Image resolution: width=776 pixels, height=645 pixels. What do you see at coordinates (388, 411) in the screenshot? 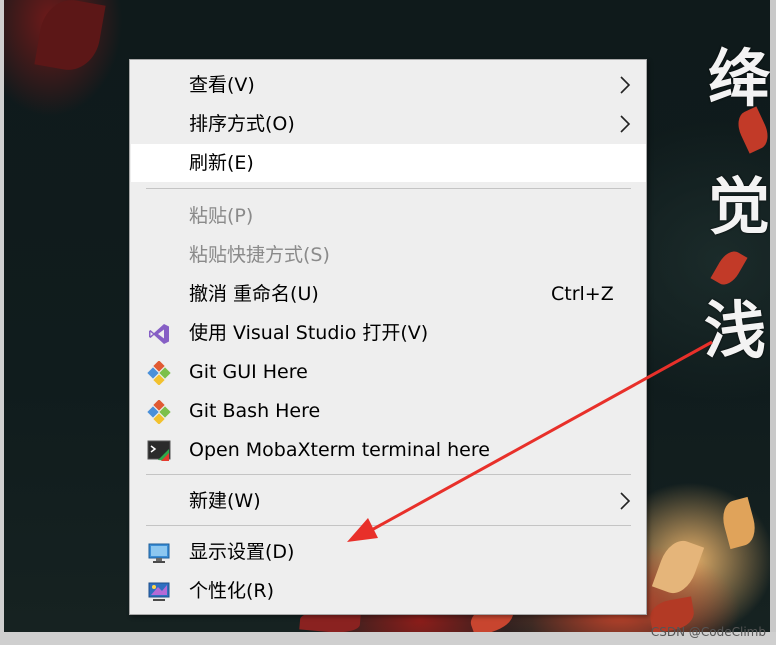
I see `menu-item-git-bash-here: Git Bash Here` at bounding box center [388, 411].